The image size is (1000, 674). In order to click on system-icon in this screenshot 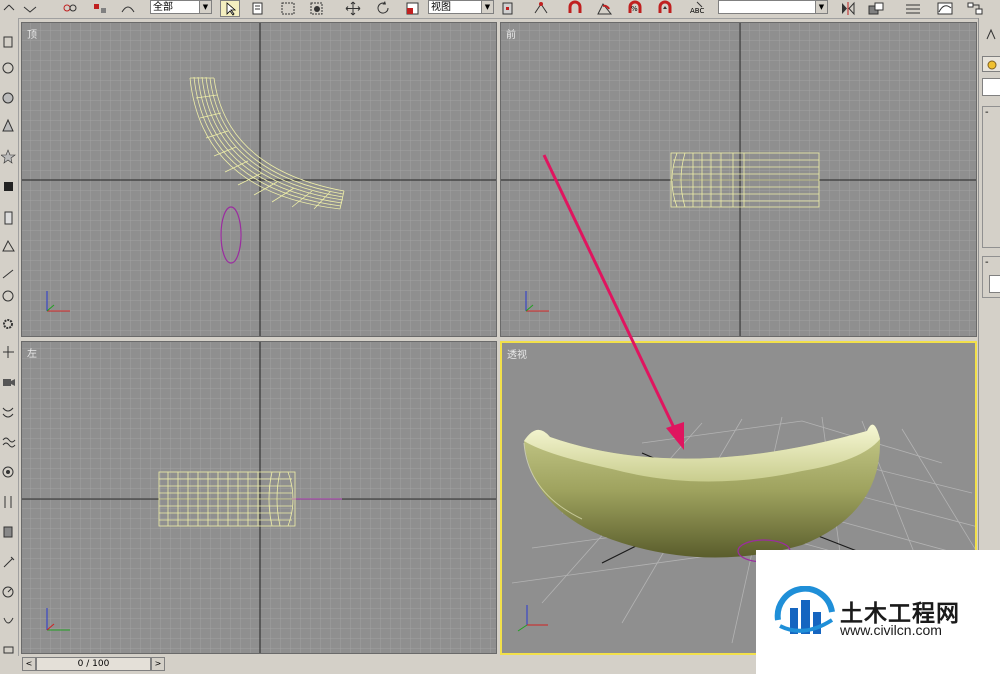, I will do `click(8, 650)`.